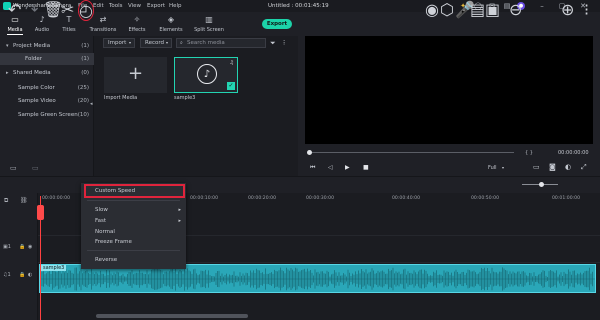 Image resolution: width=600 pixels, height=320 pixels. Describe the element at coordinates (552, 167) in the screenshot. I see `camera-icon: ◙` at that location.